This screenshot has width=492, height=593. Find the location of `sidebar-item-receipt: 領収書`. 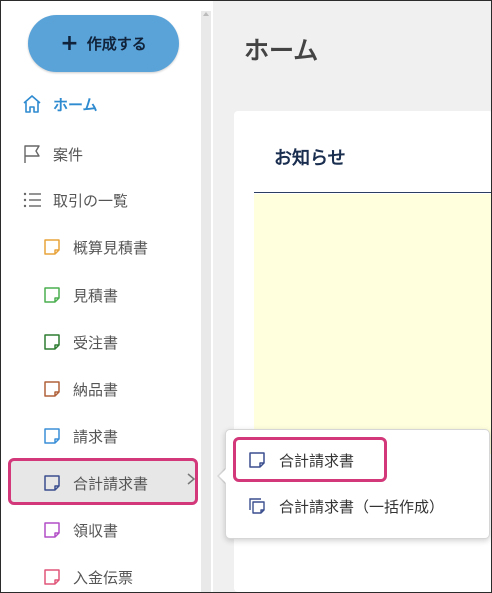

sidebar-item-receipt: 領収書 is located at coordinates (80, 530).